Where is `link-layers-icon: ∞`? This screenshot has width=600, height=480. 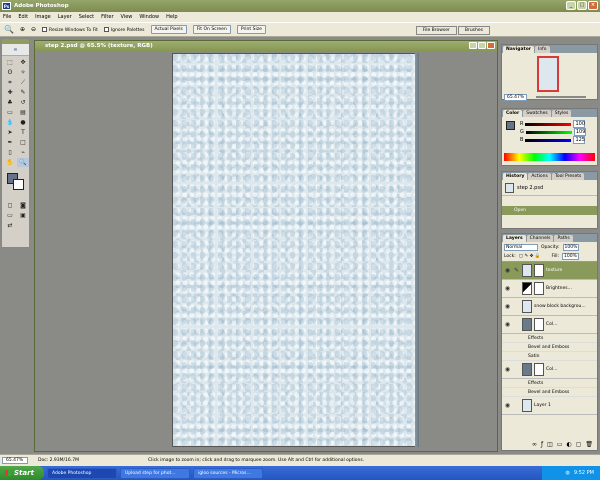
link-layers-icon: ∞ is located at coordinates (534, 444).